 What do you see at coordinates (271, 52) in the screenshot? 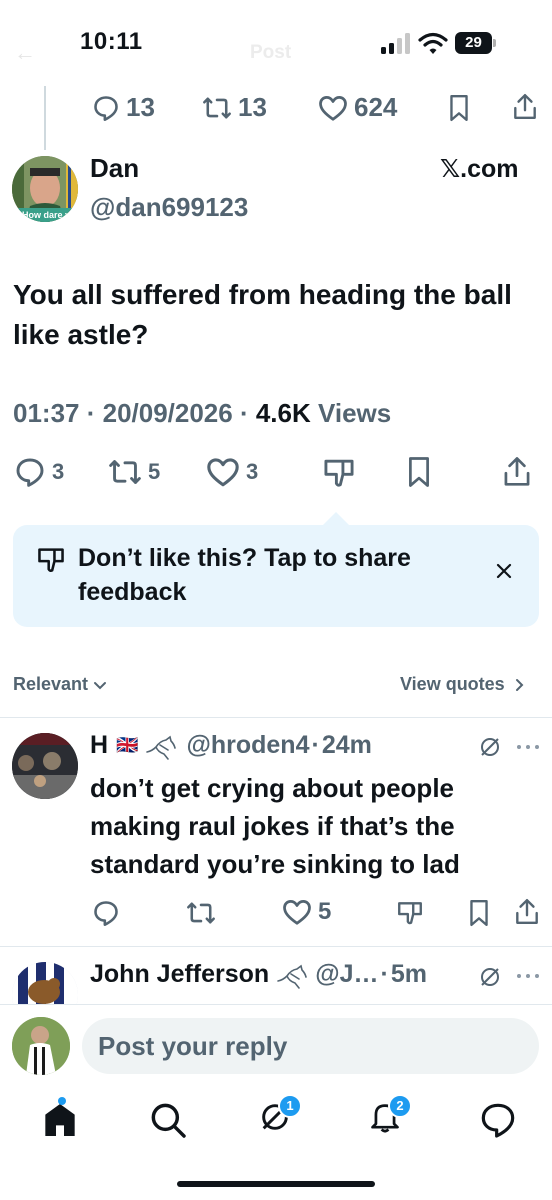
I see `header-title: Post` at bounding box center [271, 52].